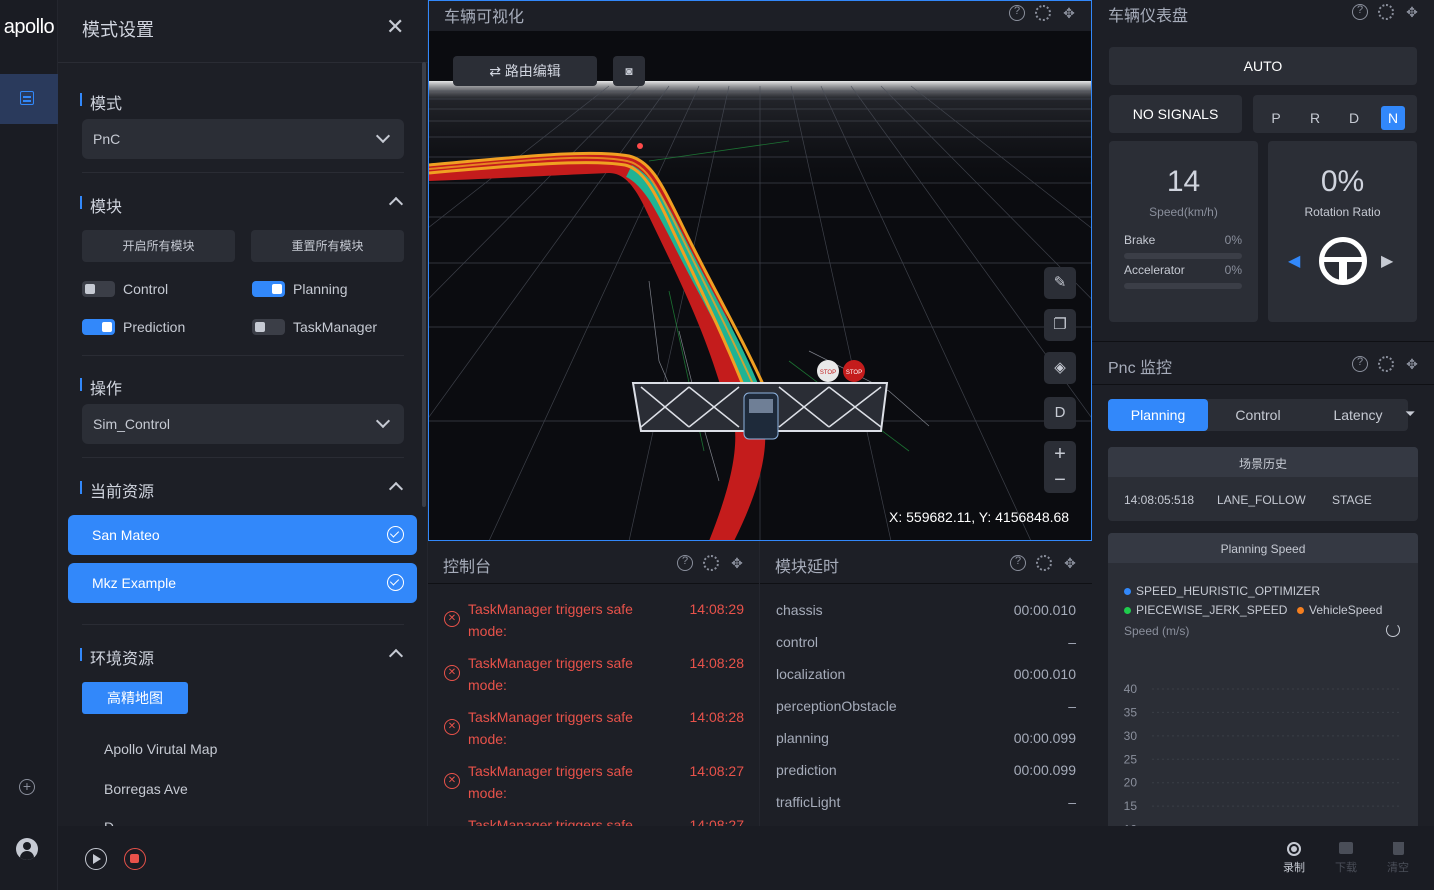  What do you see at coordinates (1393, 630) in the screenshot?
I see `refresh-icon` at bounding box center [1393, 630].